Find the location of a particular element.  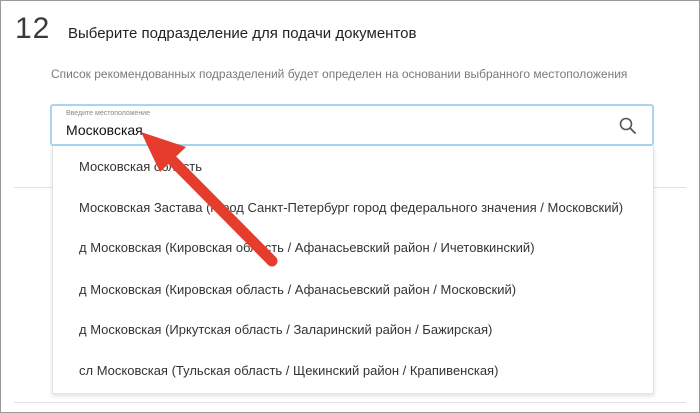

location-input-value: Московская is located at coordinates (104, 130).